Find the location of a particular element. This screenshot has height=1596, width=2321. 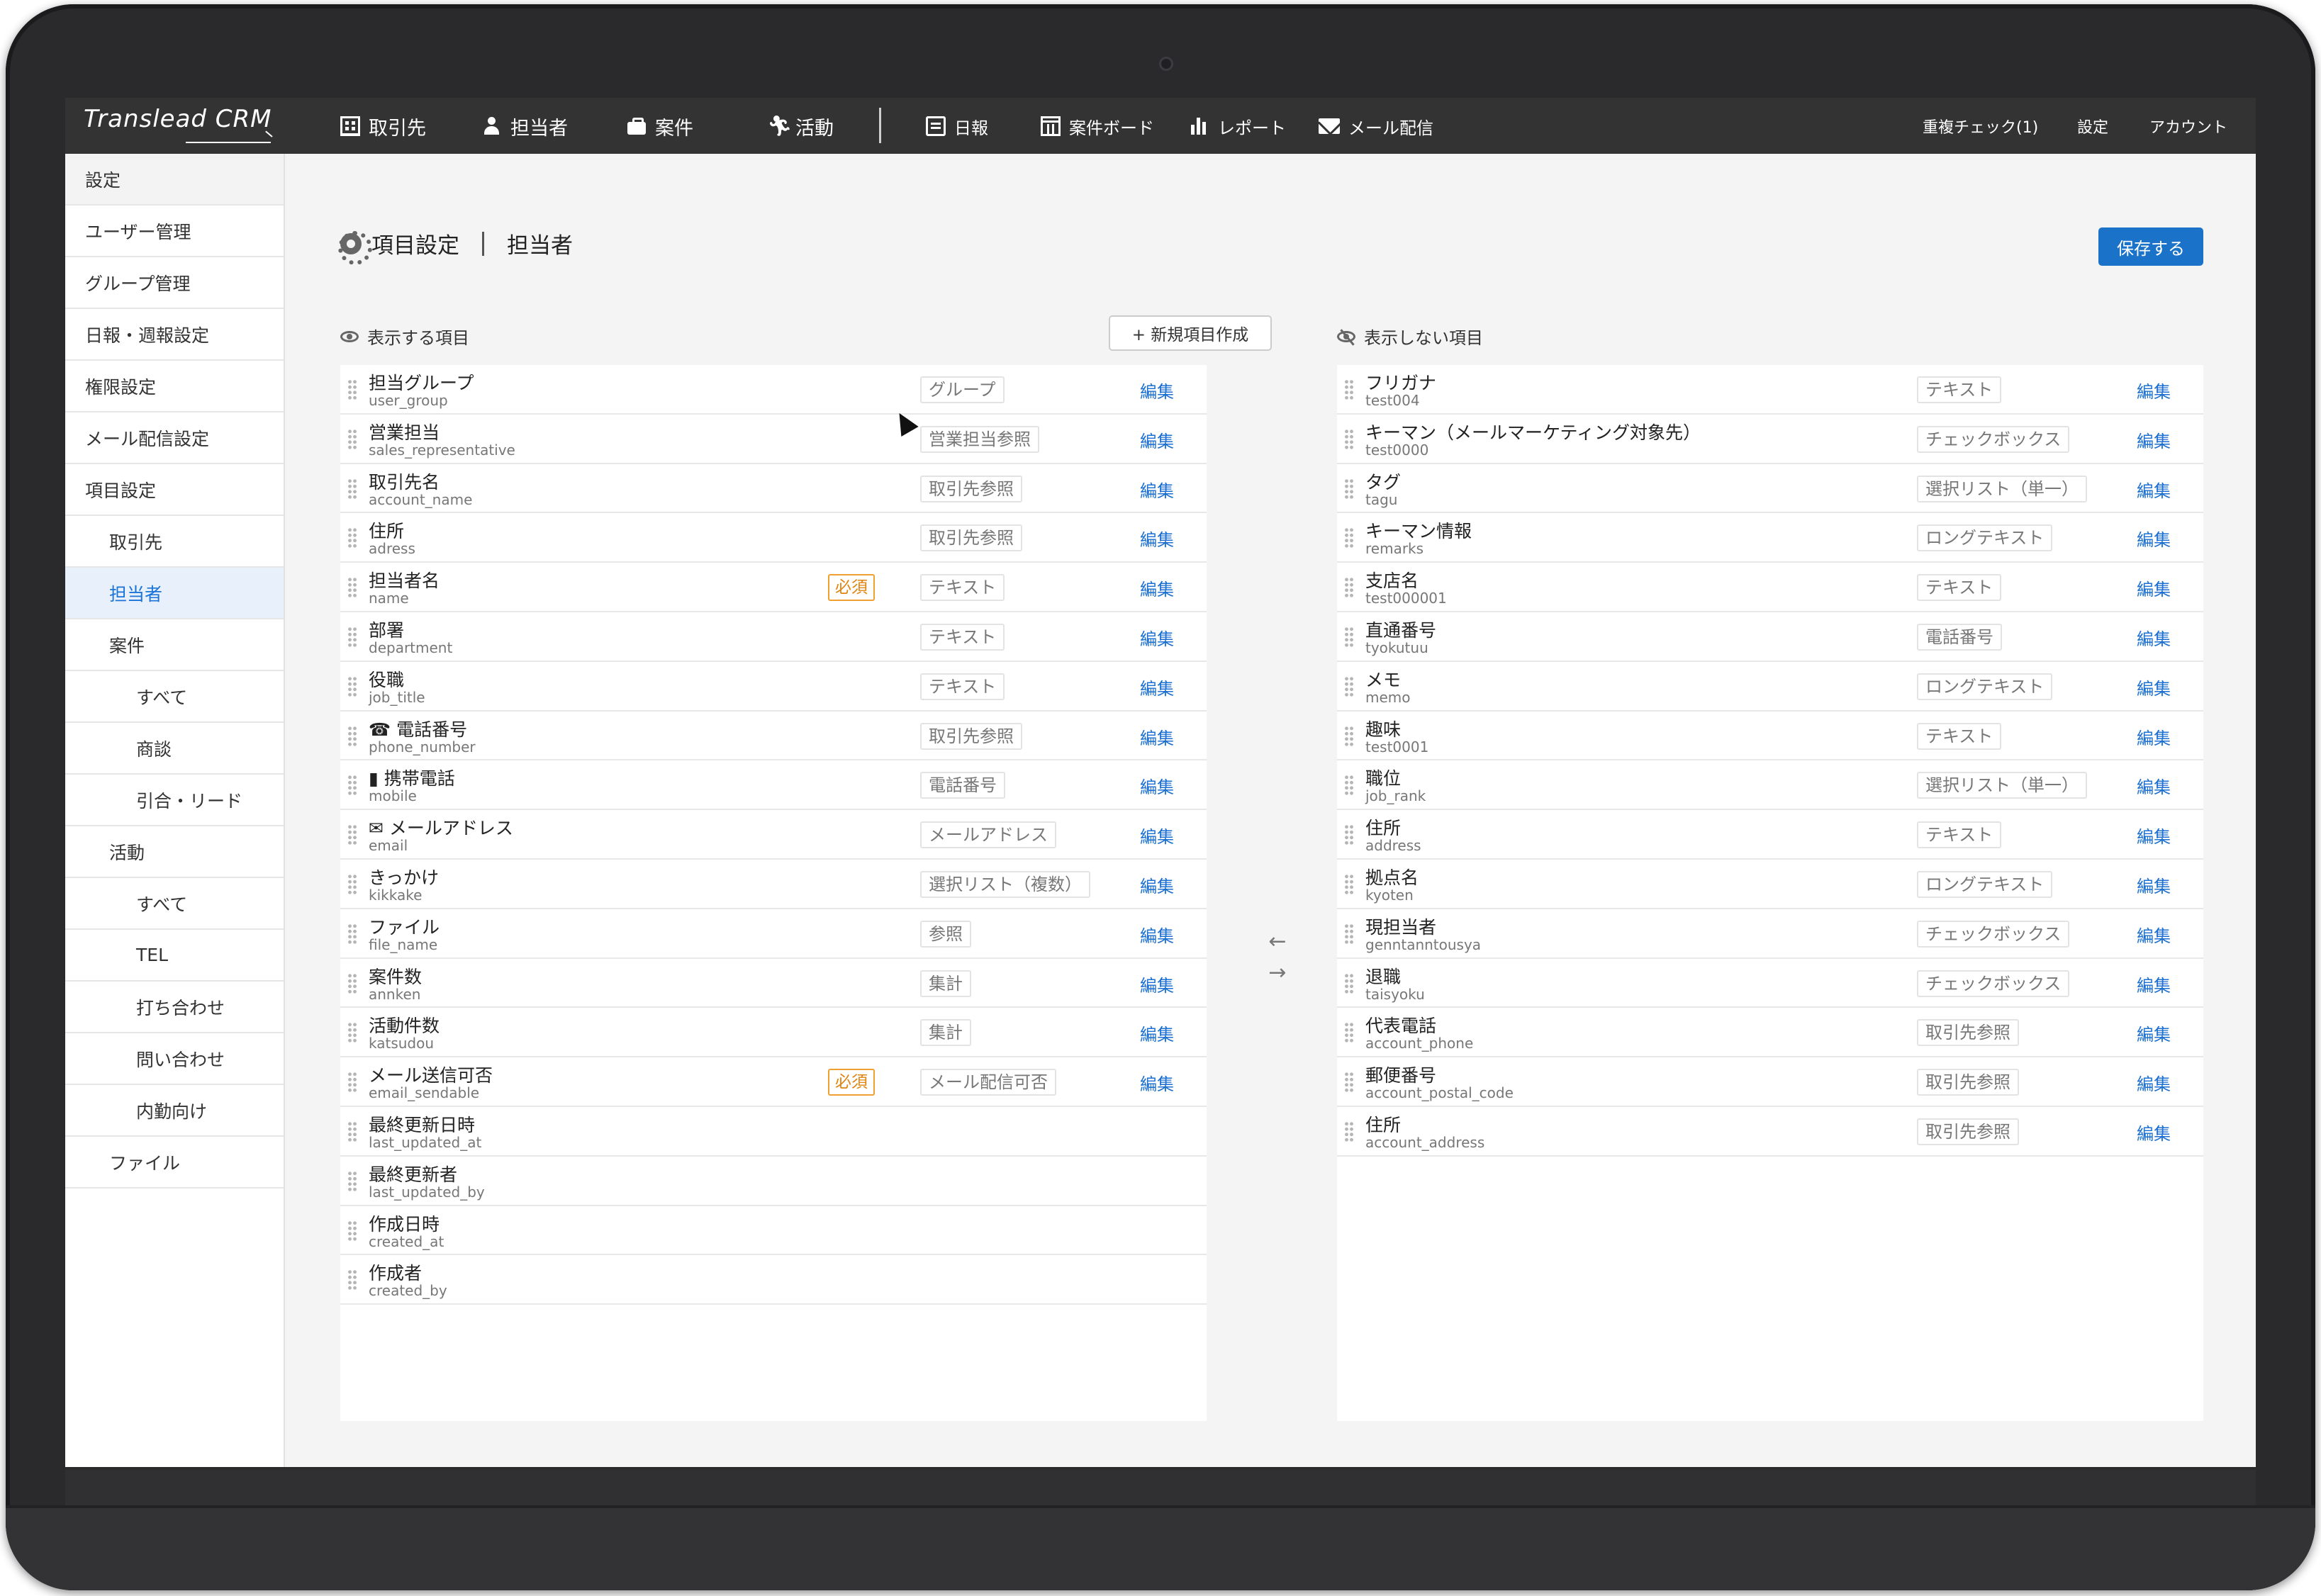

field-row: 退職 taisyoku チェックボックス 編集 is located at coordinates (1770, 984).